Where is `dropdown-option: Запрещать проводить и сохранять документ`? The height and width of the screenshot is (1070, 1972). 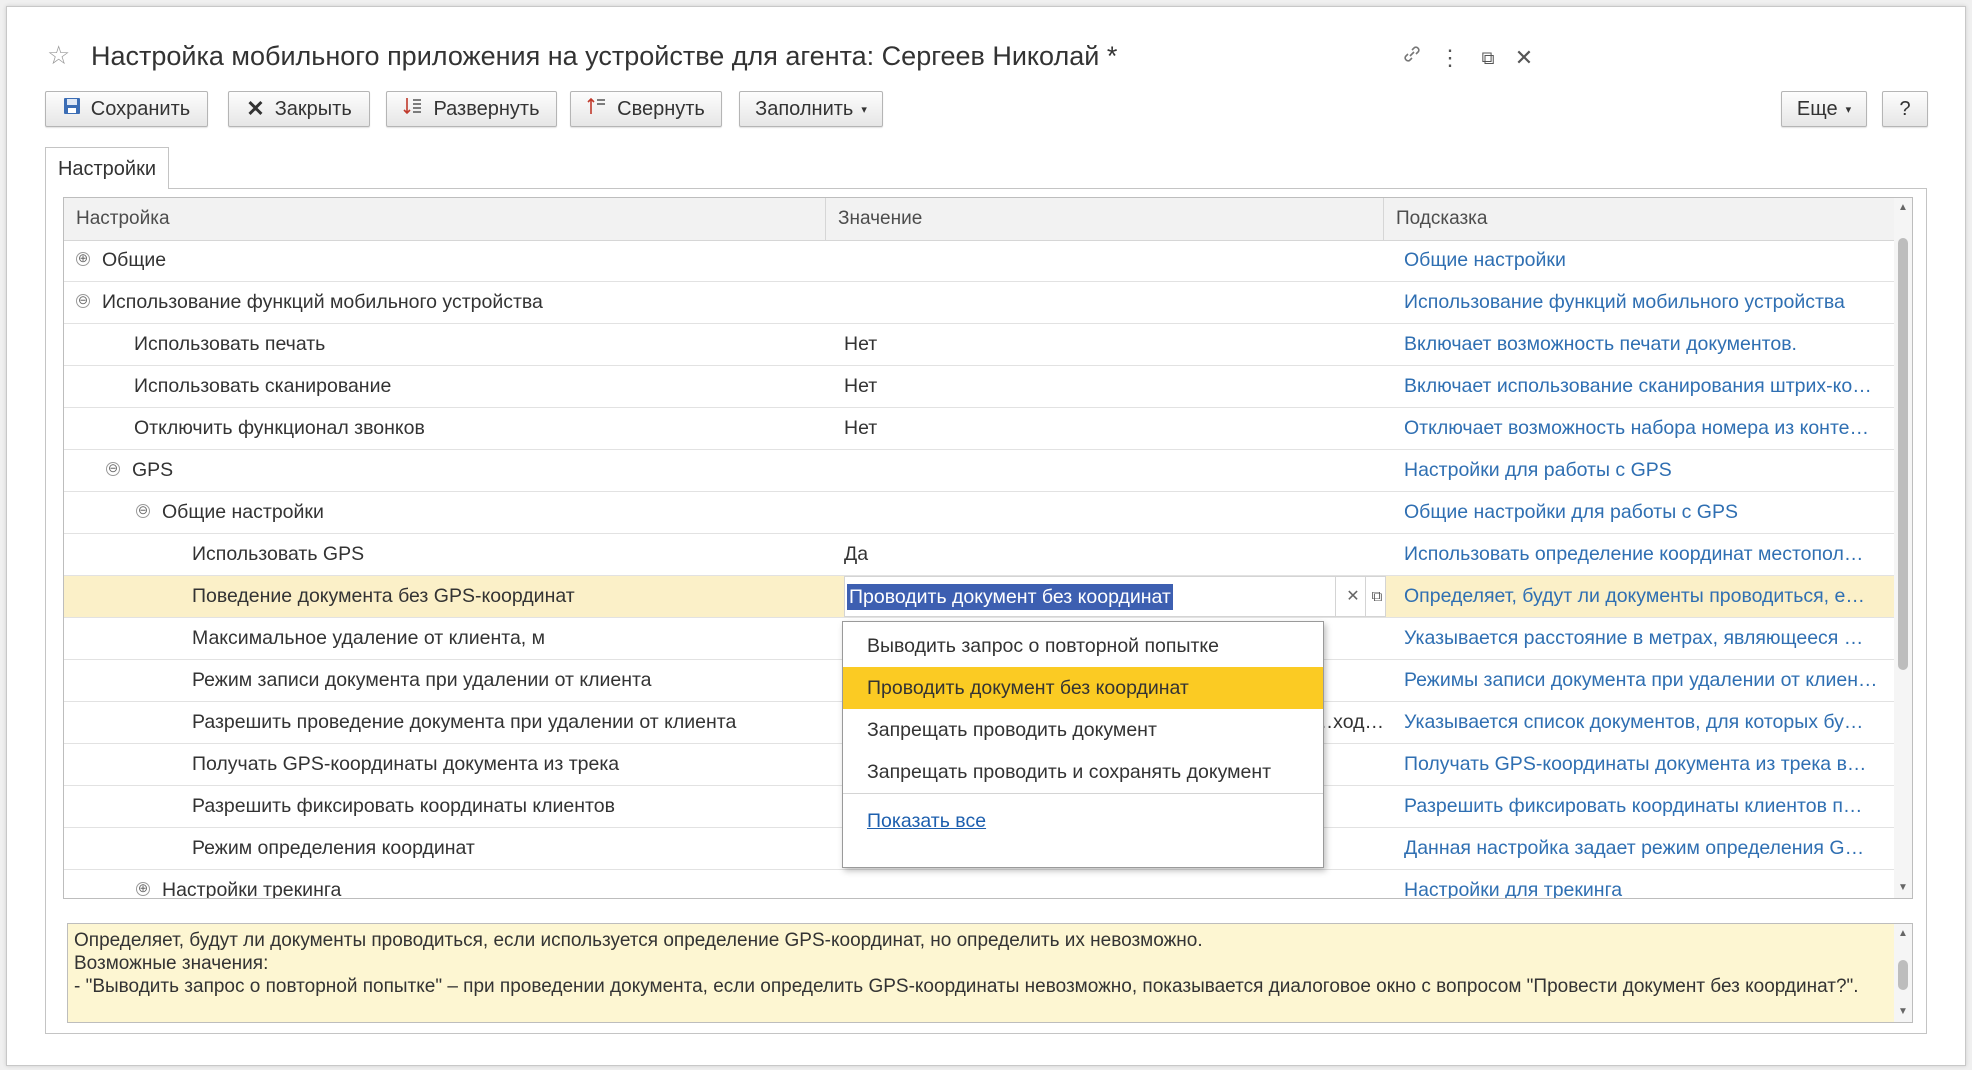
dropdown-option: Запрещать проводить и сохранять документ is located at coordinates (1083, 772).